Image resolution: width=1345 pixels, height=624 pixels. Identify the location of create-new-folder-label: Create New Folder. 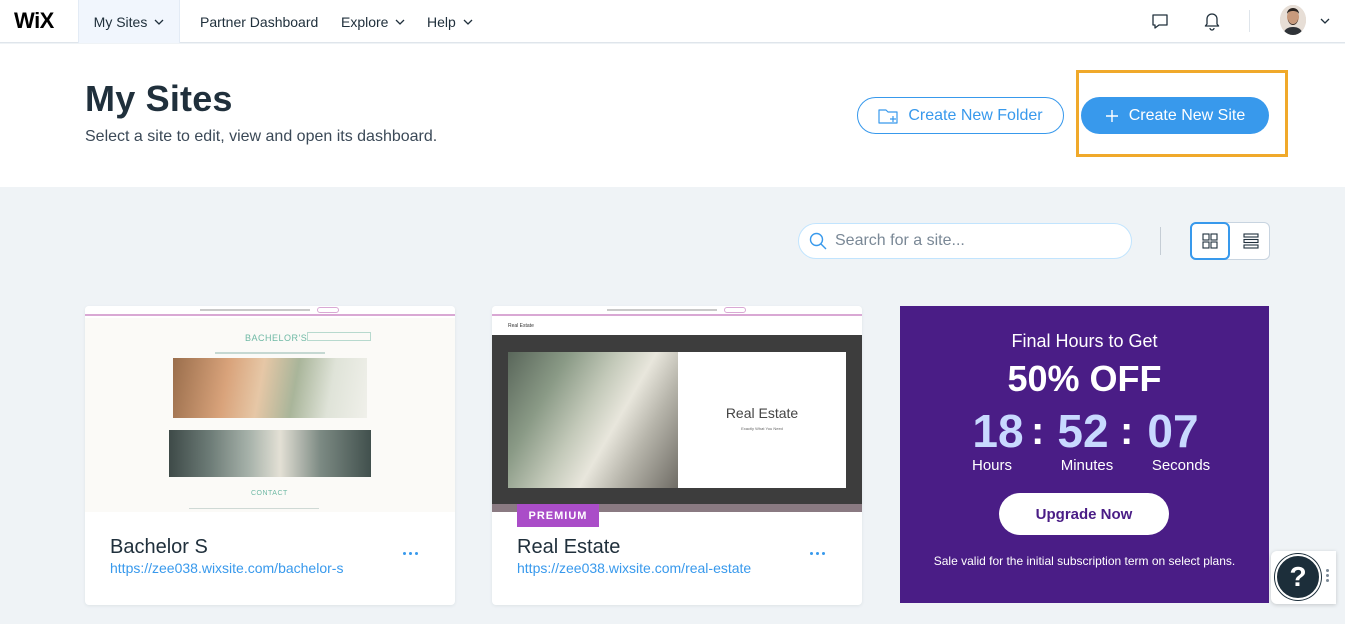
(975, 115).